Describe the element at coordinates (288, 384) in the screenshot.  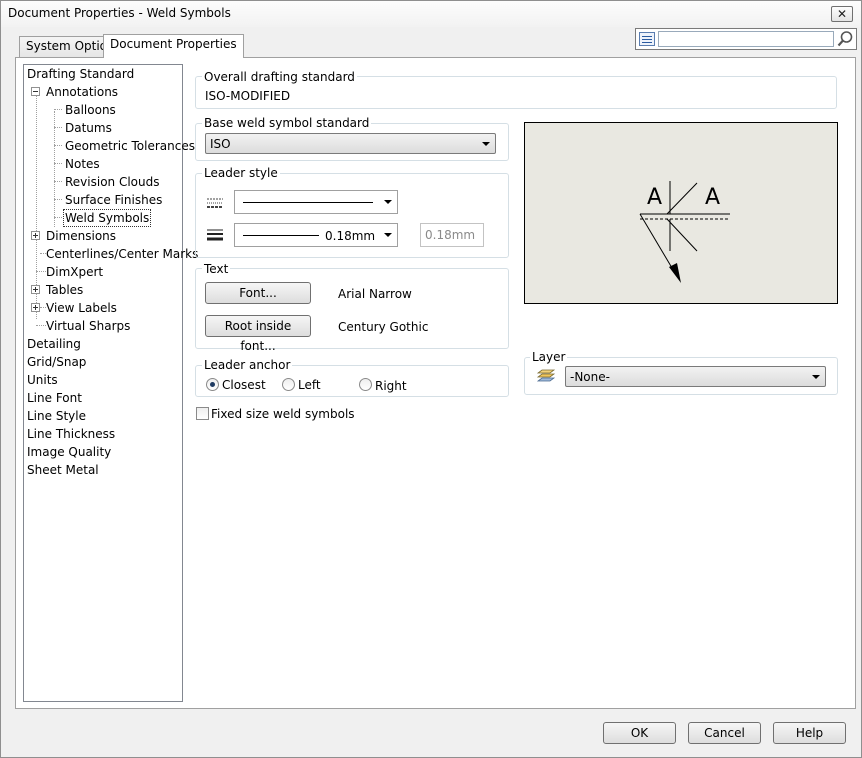
I see `anchor-left-radio` at that location.